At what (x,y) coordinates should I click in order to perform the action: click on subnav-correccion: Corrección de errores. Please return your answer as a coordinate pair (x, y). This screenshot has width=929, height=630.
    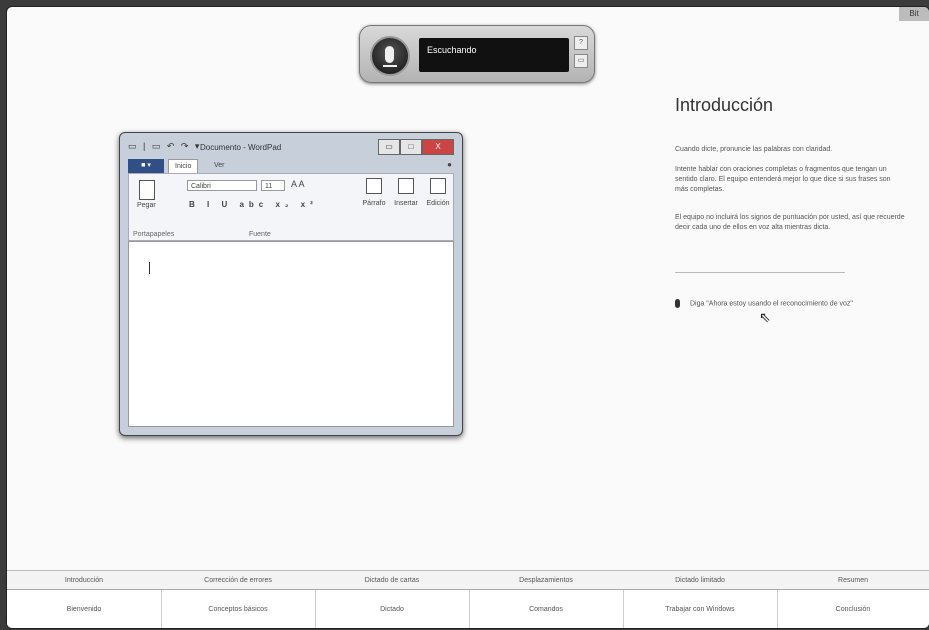
    Looking at the image, I should click on (238, 580).